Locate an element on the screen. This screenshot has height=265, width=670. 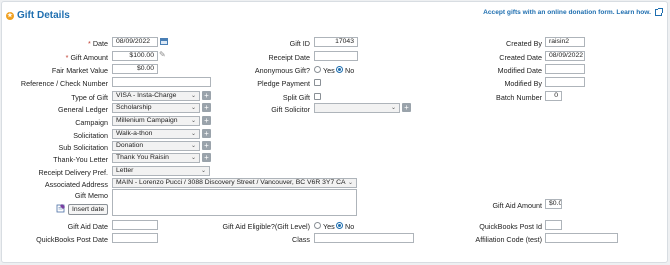
quickbooks-post-date-label: QuickBooks Post Date is located at coordinates (72, 239).